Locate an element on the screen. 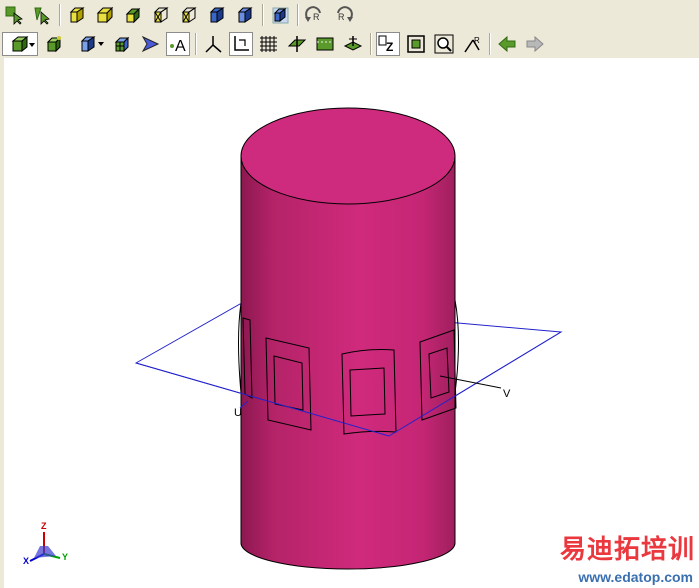 The image size is (699, 588). axes-button is located at coordinates (213, 44).